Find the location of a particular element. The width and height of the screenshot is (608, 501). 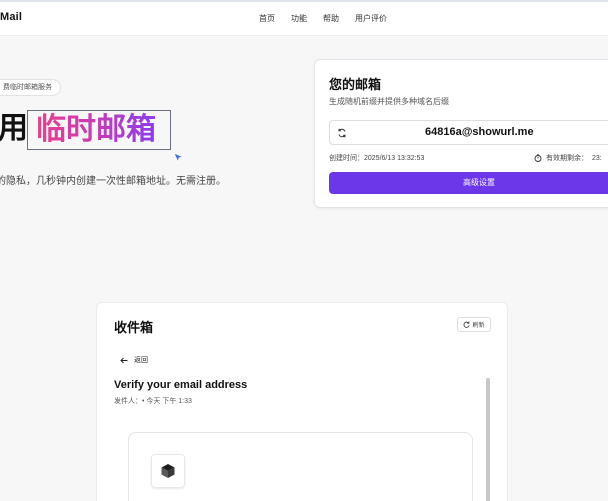

top-navbar: Mail 首页 功能 帮助 用户评价 is located at coordinates (304, 19).